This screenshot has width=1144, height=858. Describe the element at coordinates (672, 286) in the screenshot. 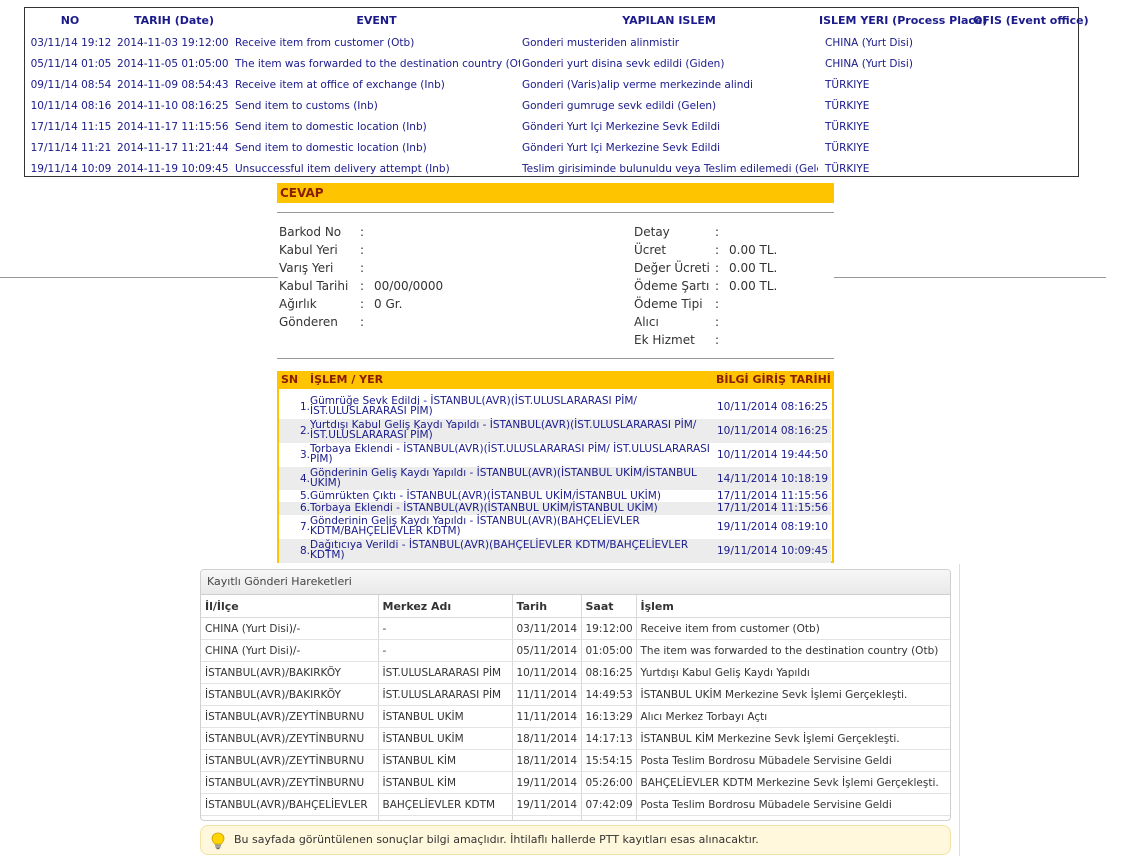

I see `field-label: Ödeme Şartı` at that location.